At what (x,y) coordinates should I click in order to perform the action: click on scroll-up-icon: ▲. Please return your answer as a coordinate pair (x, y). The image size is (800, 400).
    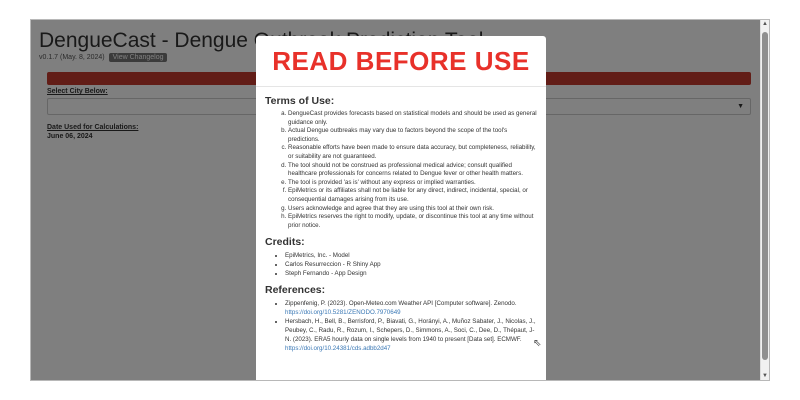
    Looking at the image, I should click on (765, 24).